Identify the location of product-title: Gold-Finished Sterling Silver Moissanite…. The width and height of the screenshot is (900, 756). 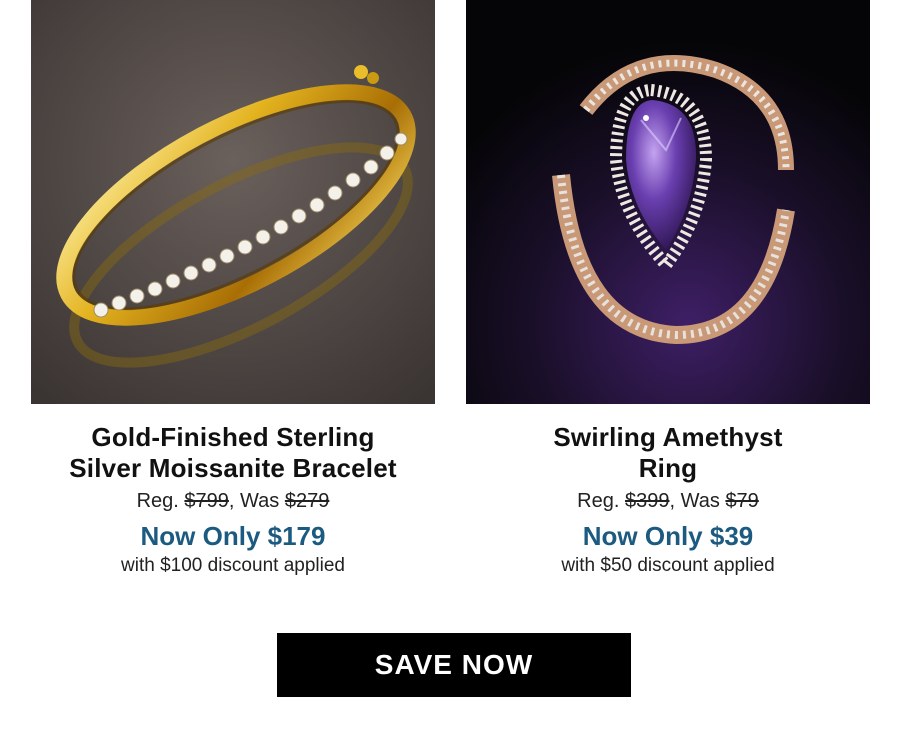
(233, 453).